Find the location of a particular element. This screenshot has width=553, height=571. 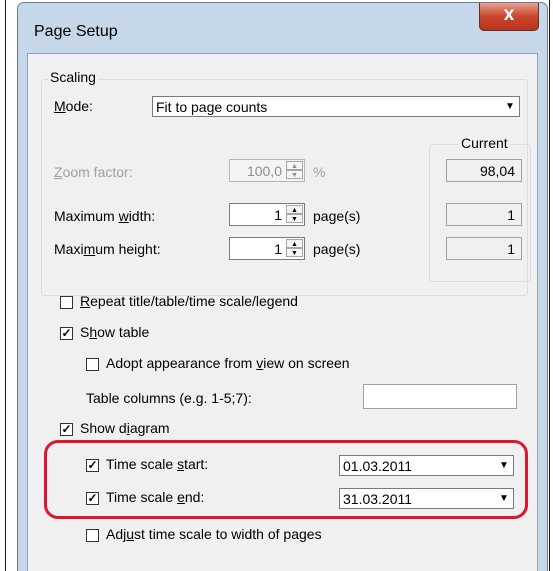

repeat-title-checkbox is located at coordinates (66, 302).